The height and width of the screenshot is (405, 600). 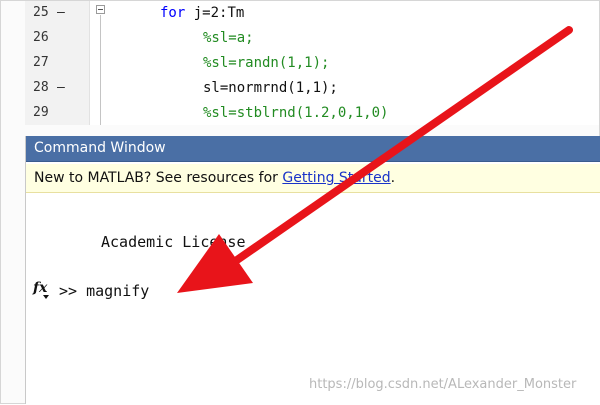 What do you see at coordinates (100, 9) in the screenshot?
I see `code-fold-collapse-icon` at bounding box center [100, 9].